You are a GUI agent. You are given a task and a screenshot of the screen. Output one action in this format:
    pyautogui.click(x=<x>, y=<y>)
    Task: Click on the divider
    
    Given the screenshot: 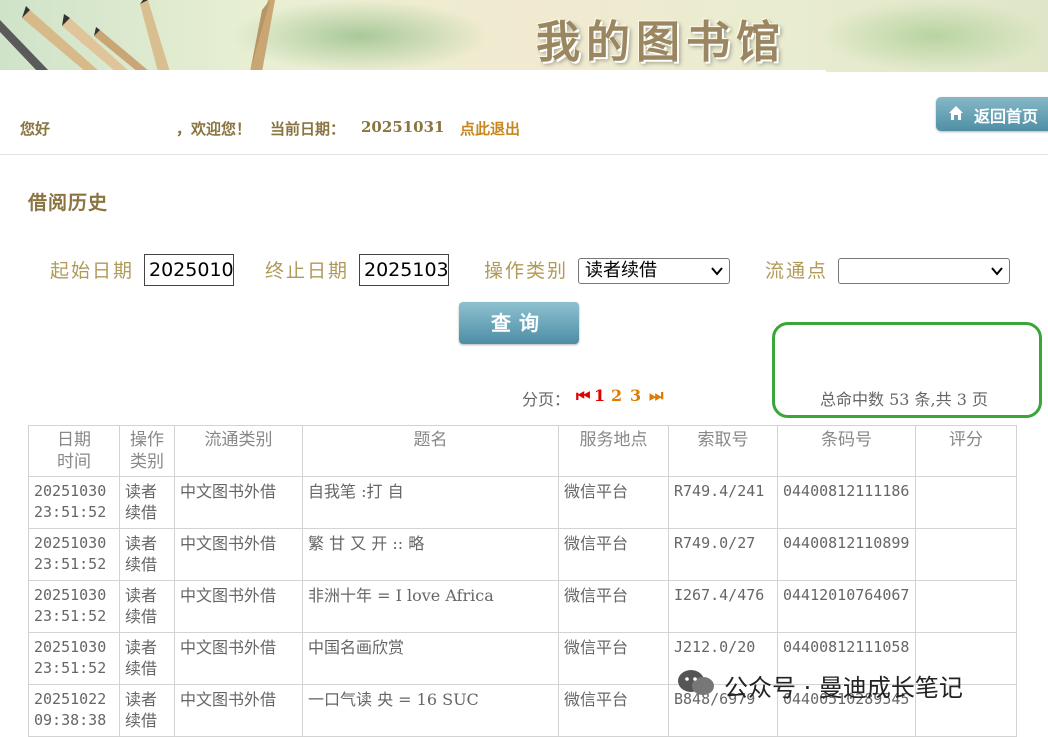 What is the action you would take?
    pyautogui.click(x=524, y=154)
    